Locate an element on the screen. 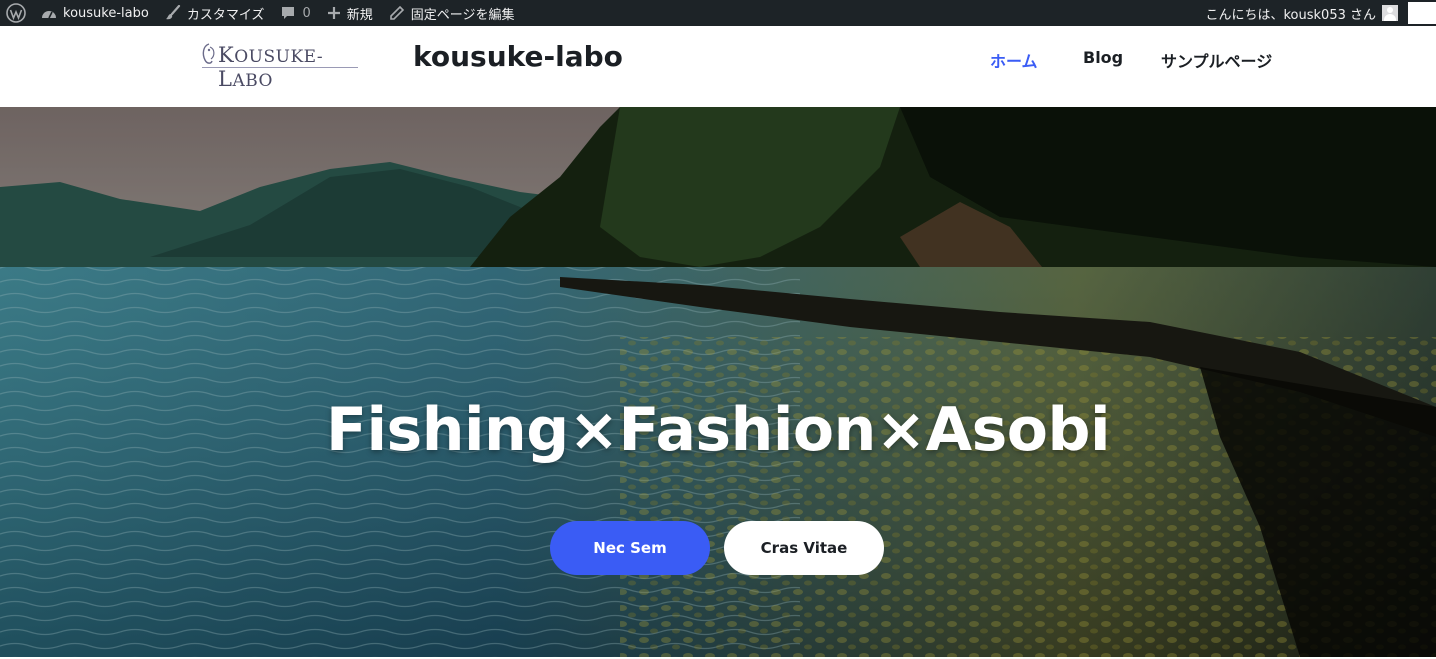 Image resolution: width=1436 pixels, height=659 pixels. hero-title: Fishing×Fashion×Asobi is located at coordinates (718, 430).